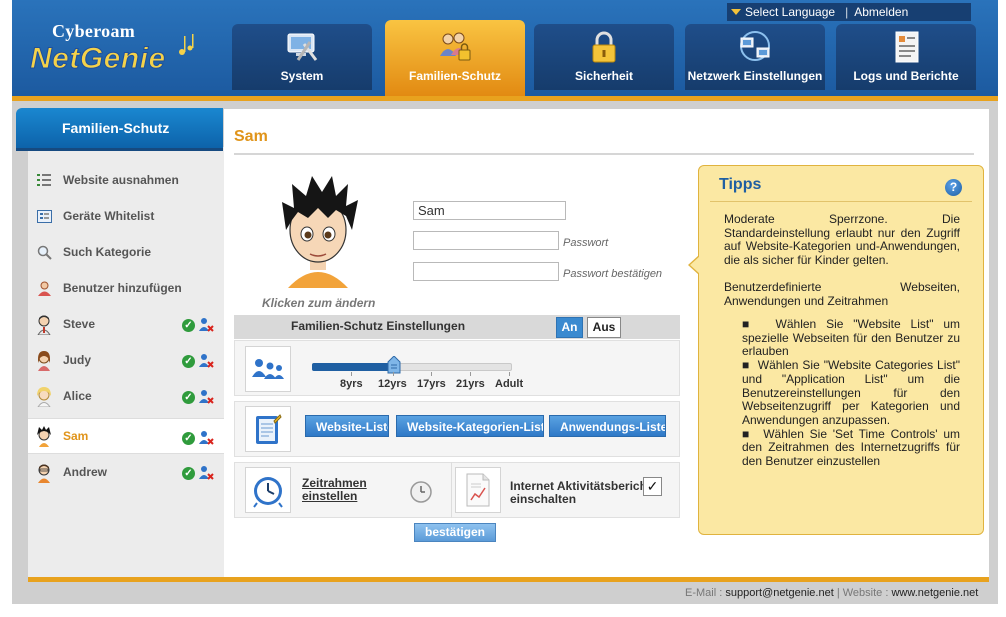  I want to click on confirm-button: bestätigen, so click(455, 532).